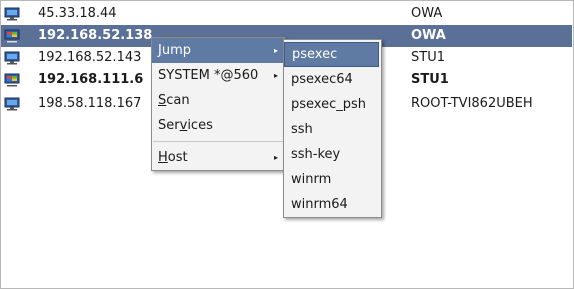 The height and width of the screenshot is (289, 574). I want to click on menu-item-scan: Scan, so click(218, 100).